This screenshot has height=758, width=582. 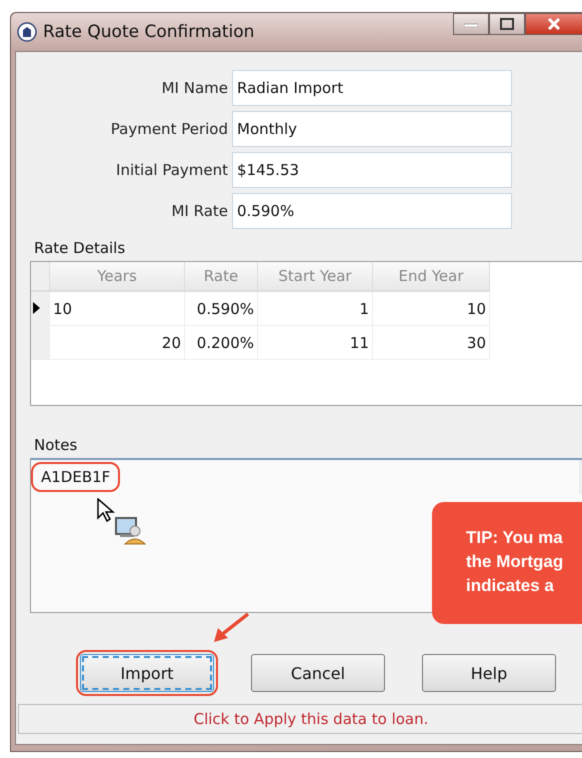 I want to click on minimize-icon, so click(x=471, y=24).